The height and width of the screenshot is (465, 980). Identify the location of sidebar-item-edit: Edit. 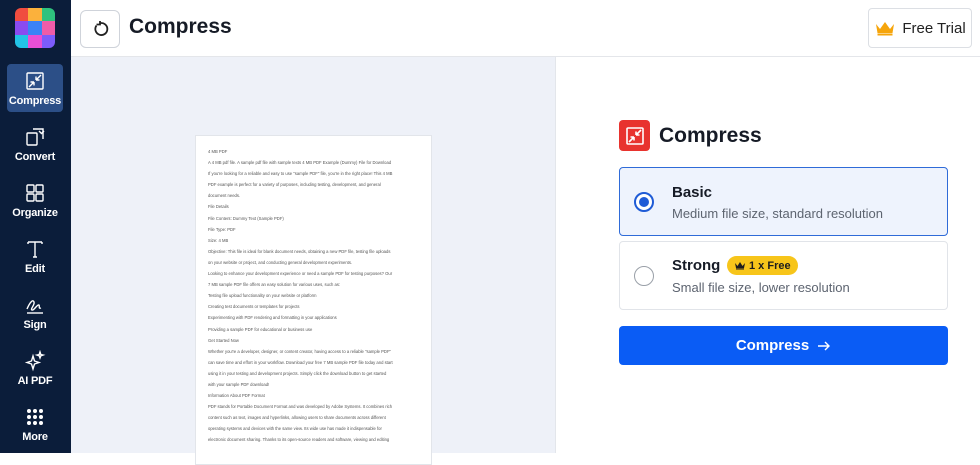
(35, 256).